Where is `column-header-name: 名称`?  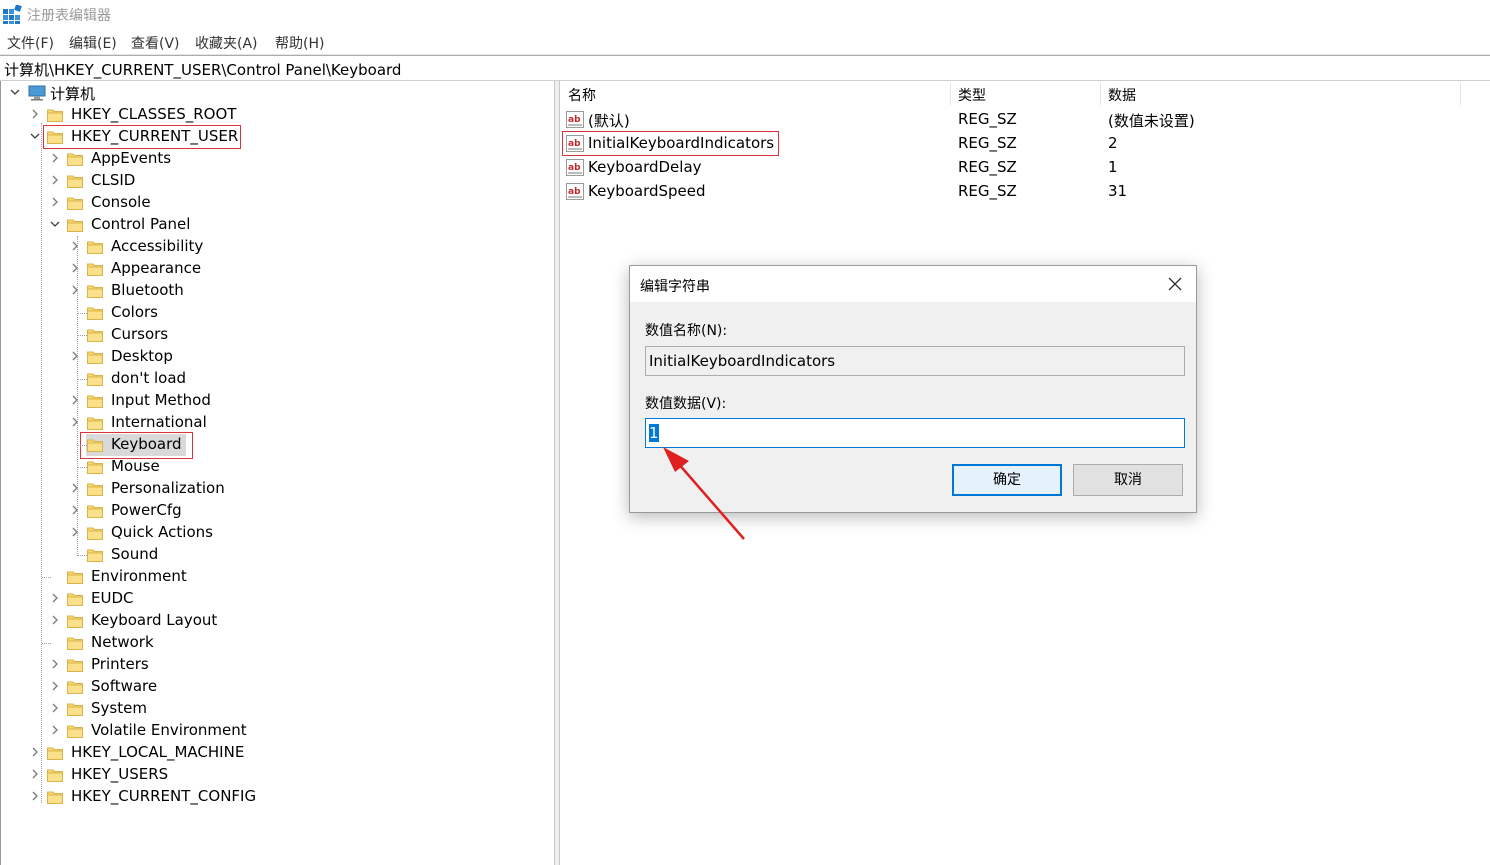
column-header-name: 名称 is located at coordinates (582, 95).